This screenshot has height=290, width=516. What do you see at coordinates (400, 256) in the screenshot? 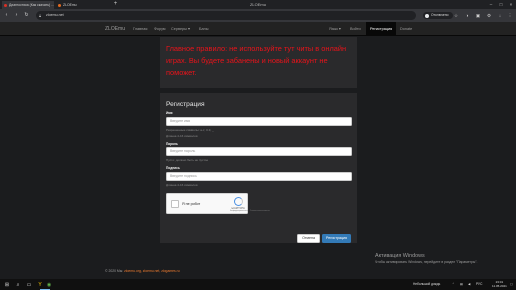
I see `watermark-title: Активация Windows` at bounding box center [400, 256].